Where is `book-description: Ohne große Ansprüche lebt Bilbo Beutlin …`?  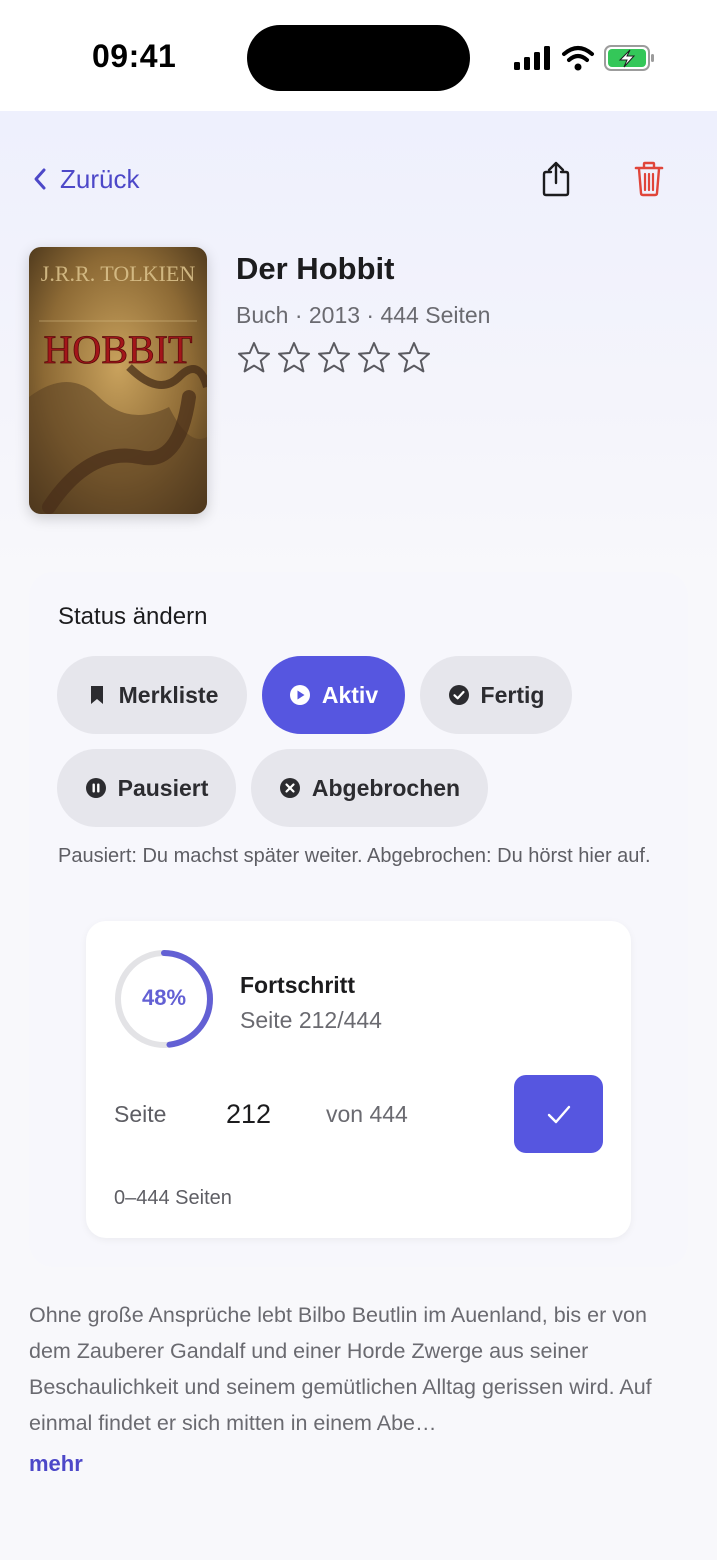
book-description: Ohne große Ansprüche lebt Bilbo Beutlin … is located at coordinates (340, 1369).